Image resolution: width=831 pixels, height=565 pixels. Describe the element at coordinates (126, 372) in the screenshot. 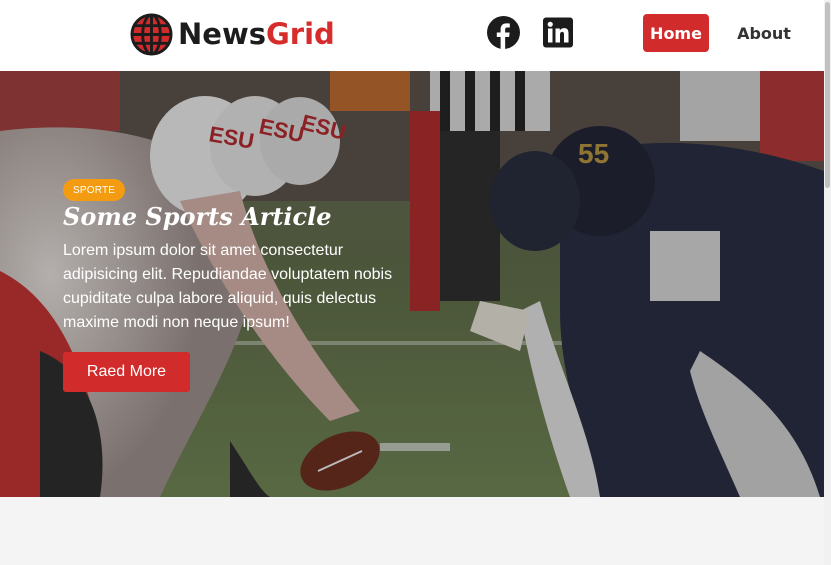

I see `read-more-button: Raed More` at that location.